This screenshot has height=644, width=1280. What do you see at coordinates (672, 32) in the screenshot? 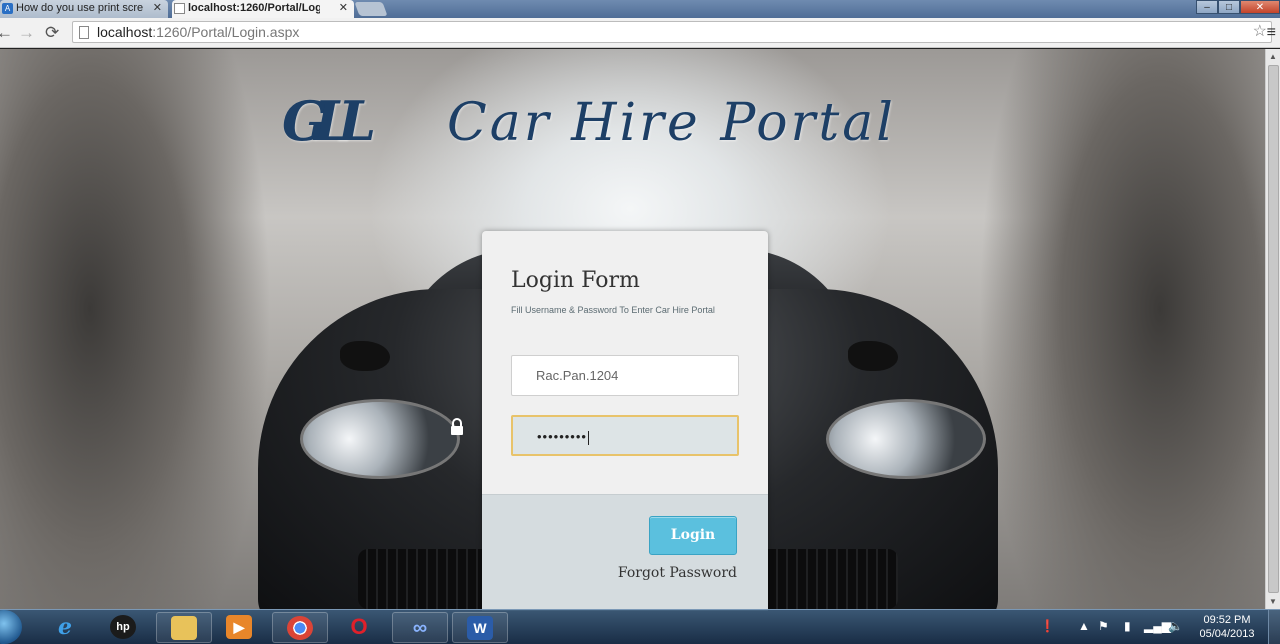
I see `address-bar: localhost:1260/Portal/Login.aspx ☆` at bounding box center [672, 32].